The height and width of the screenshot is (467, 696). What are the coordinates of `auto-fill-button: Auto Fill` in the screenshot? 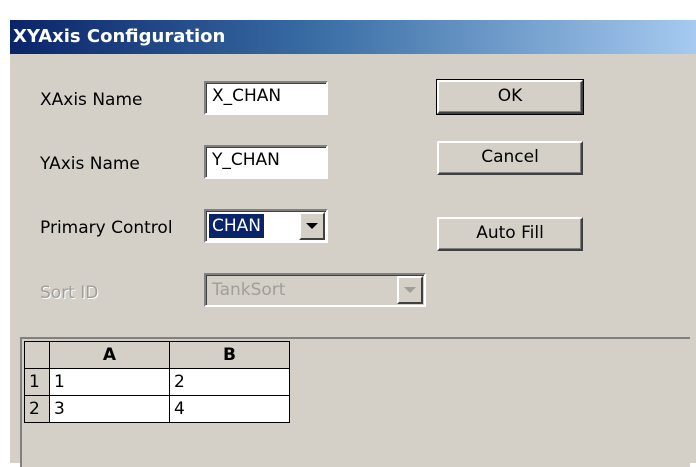 It's located at (510, 234).